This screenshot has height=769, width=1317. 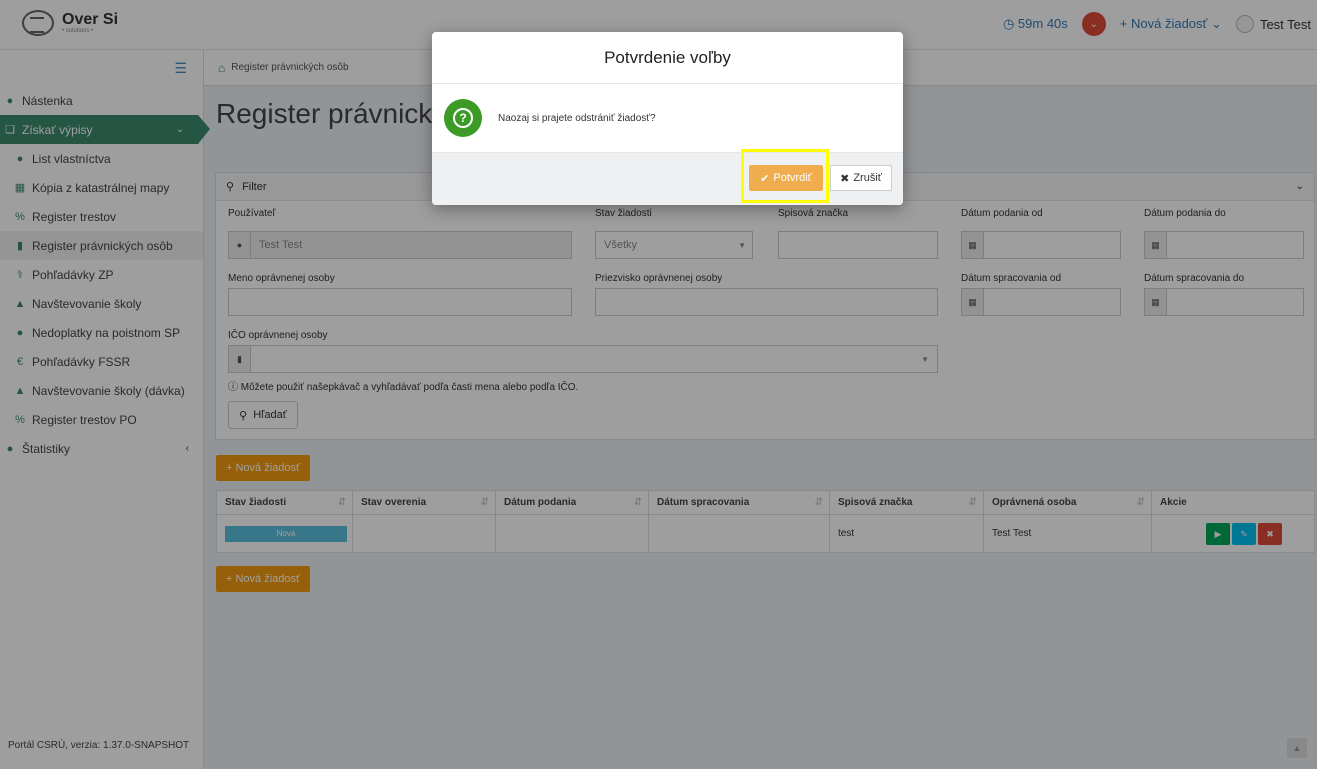 What do you see at coordinates (667, 58) in the screenshot?
I see `dialog-title: Potvrdenie voľby` at bounding box center [667, 58].